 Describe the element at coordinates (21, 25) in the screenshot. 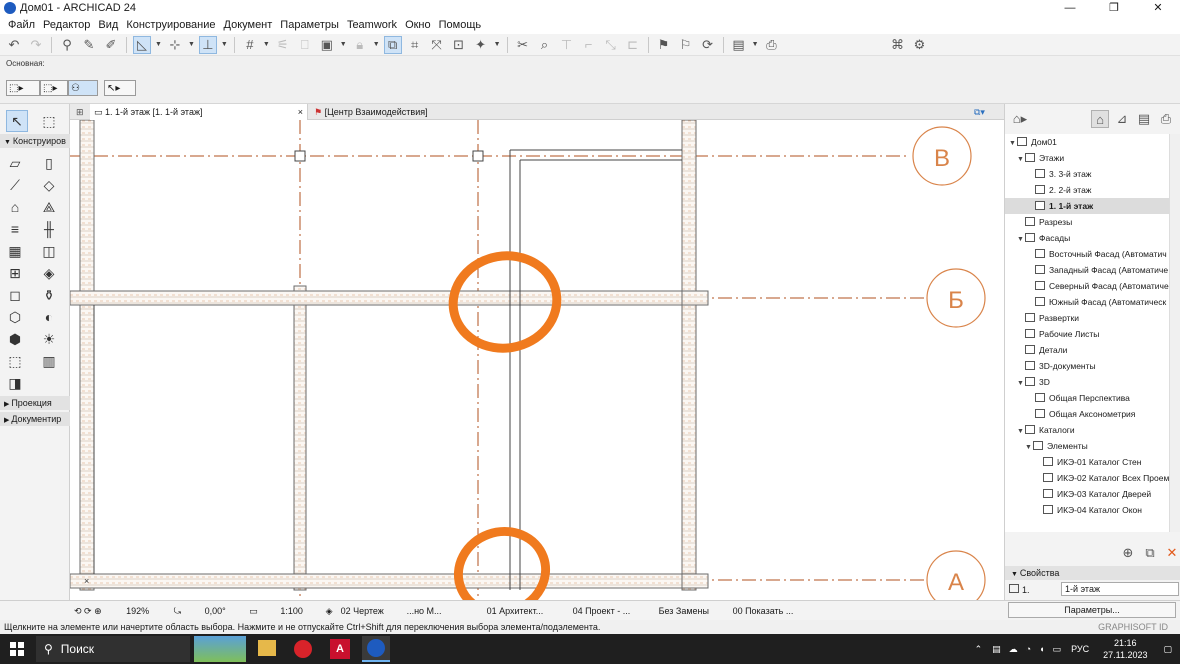

I see `menu-file: Файл` at that location.